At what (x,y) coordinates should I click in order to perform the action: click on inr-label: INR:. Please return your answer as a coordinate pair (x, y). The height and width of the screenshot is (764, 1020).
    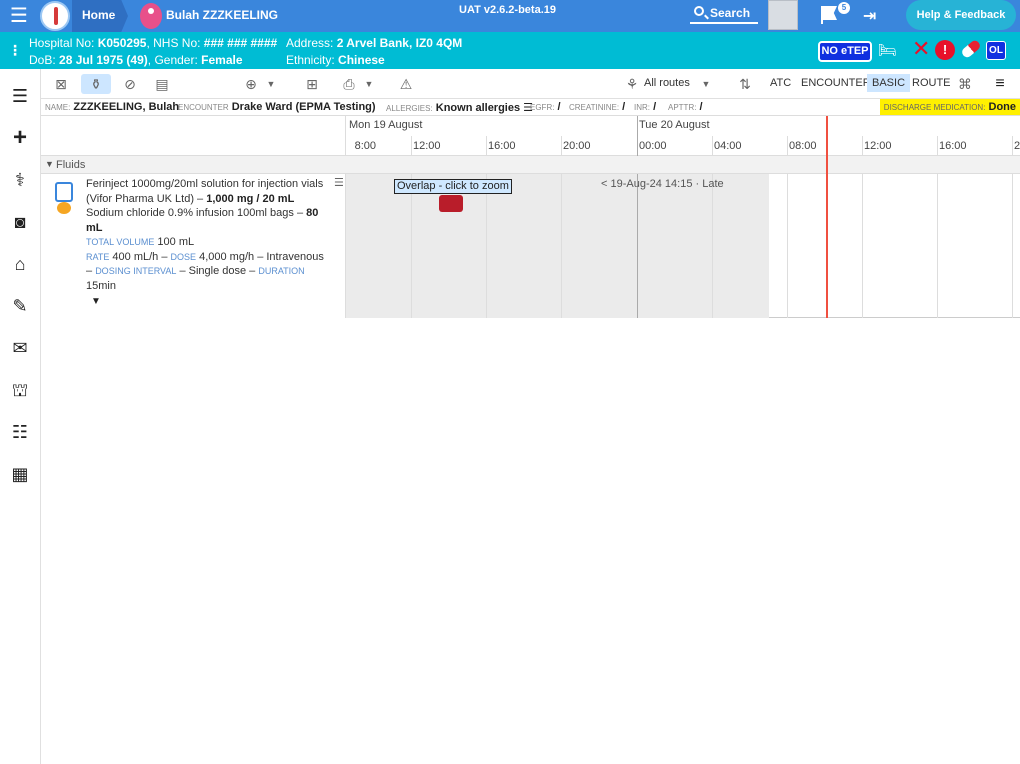
    Looking at the image, I should click on (642, 107).